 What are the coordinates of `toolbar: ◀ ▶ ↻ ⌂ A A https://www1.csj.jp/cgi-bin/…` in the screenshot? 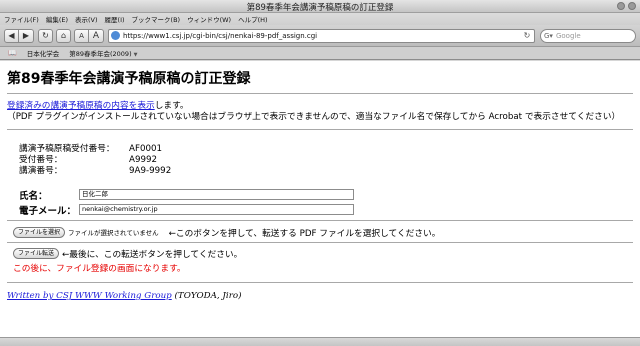 It's located at (320, 36).